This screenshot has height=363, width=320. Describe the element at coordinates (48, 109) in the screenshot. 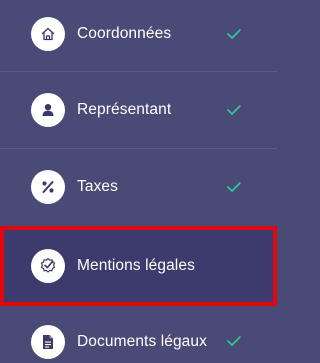

I see `user-icon` at that location.